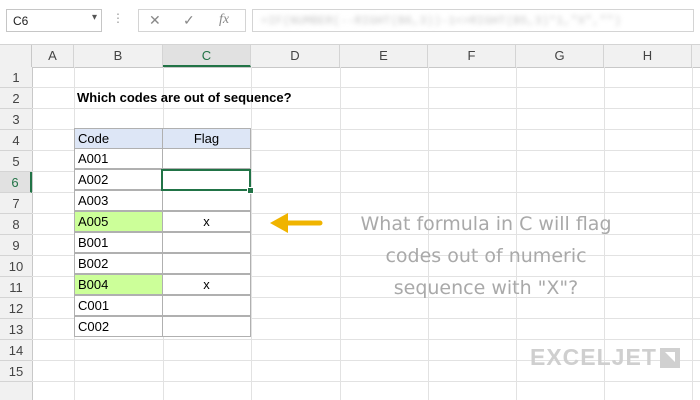 The width and height of the screenshot is (700, 400). What do you see at coordinates (118, 263) in the screenshot?
I see `code-cell: B002` at bounding box center [118, 263].